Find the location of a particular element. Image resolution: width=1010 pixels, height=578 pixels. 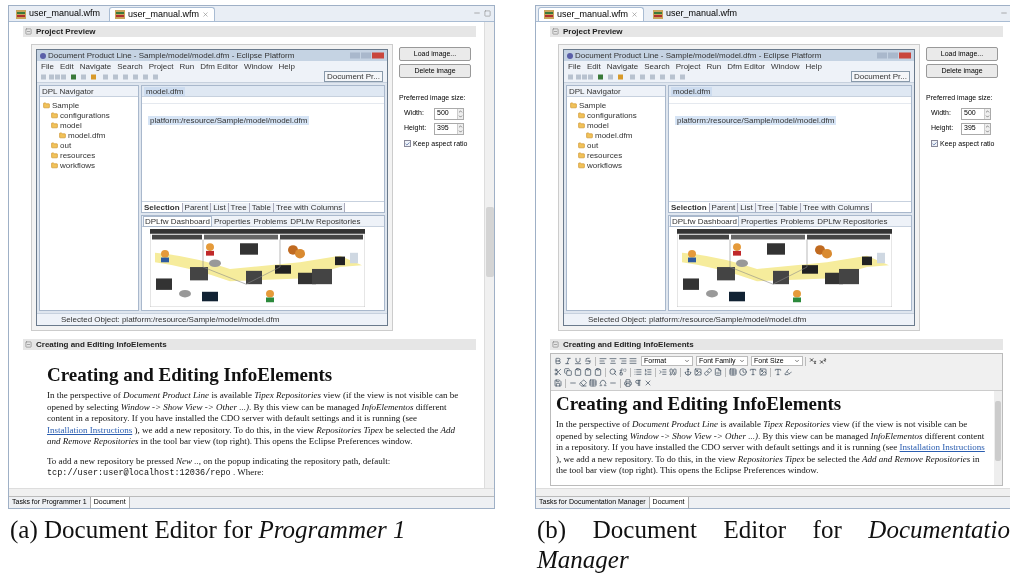

view-tab: Selection is located at coordinates (162, 207).